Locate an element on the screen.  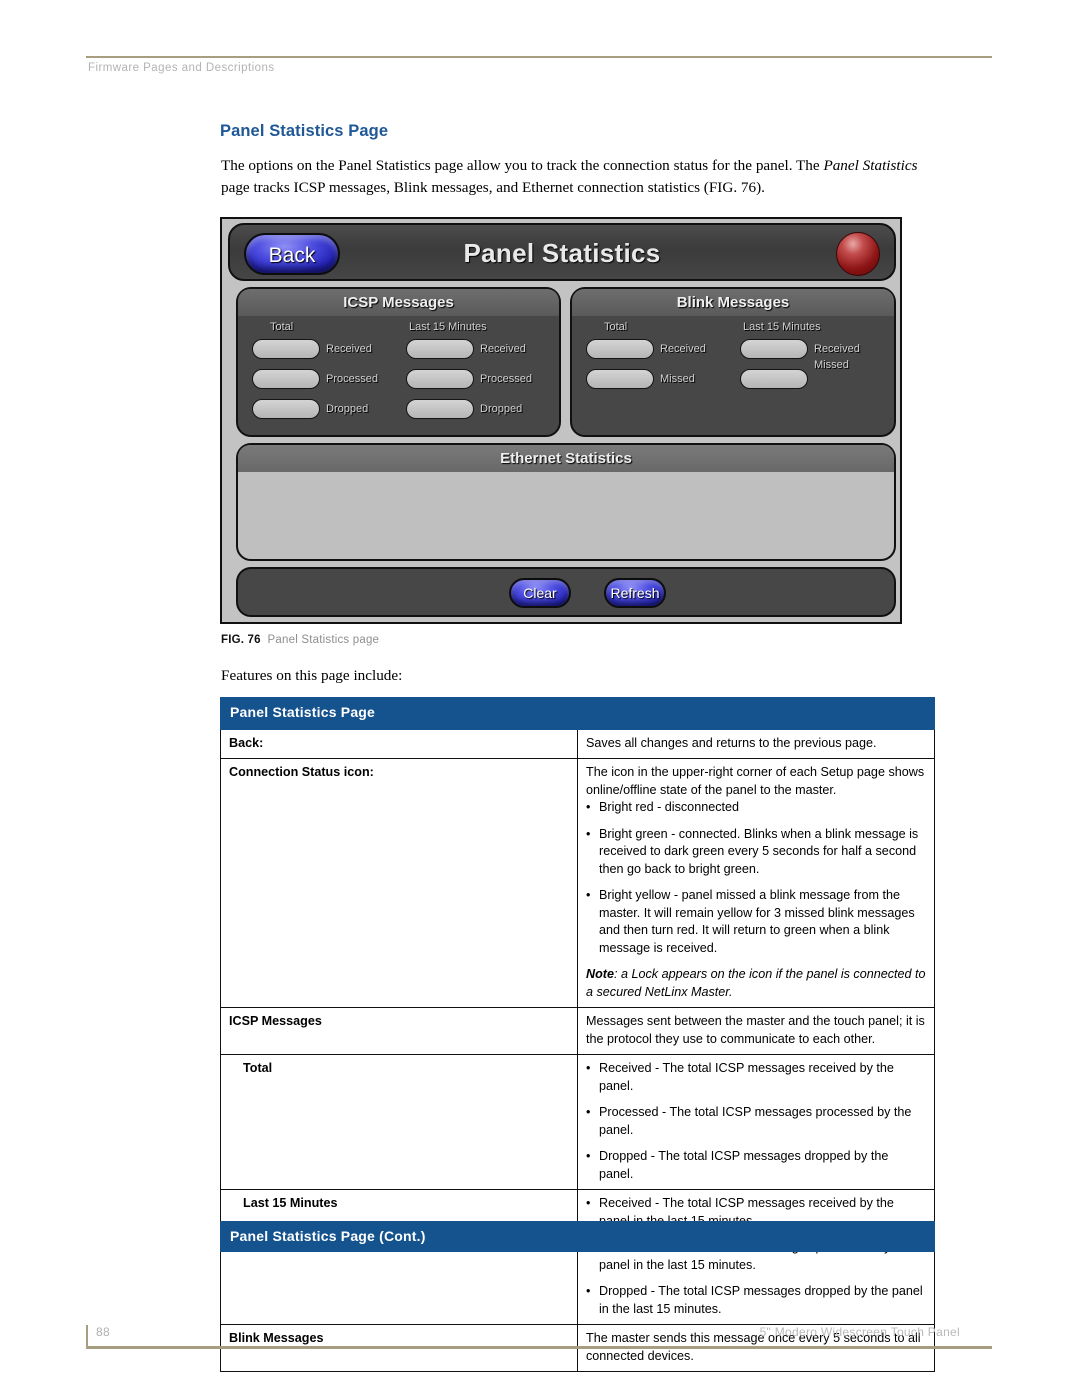
row-key: Last 15 Minutes is located at coordinates (399, 1257).